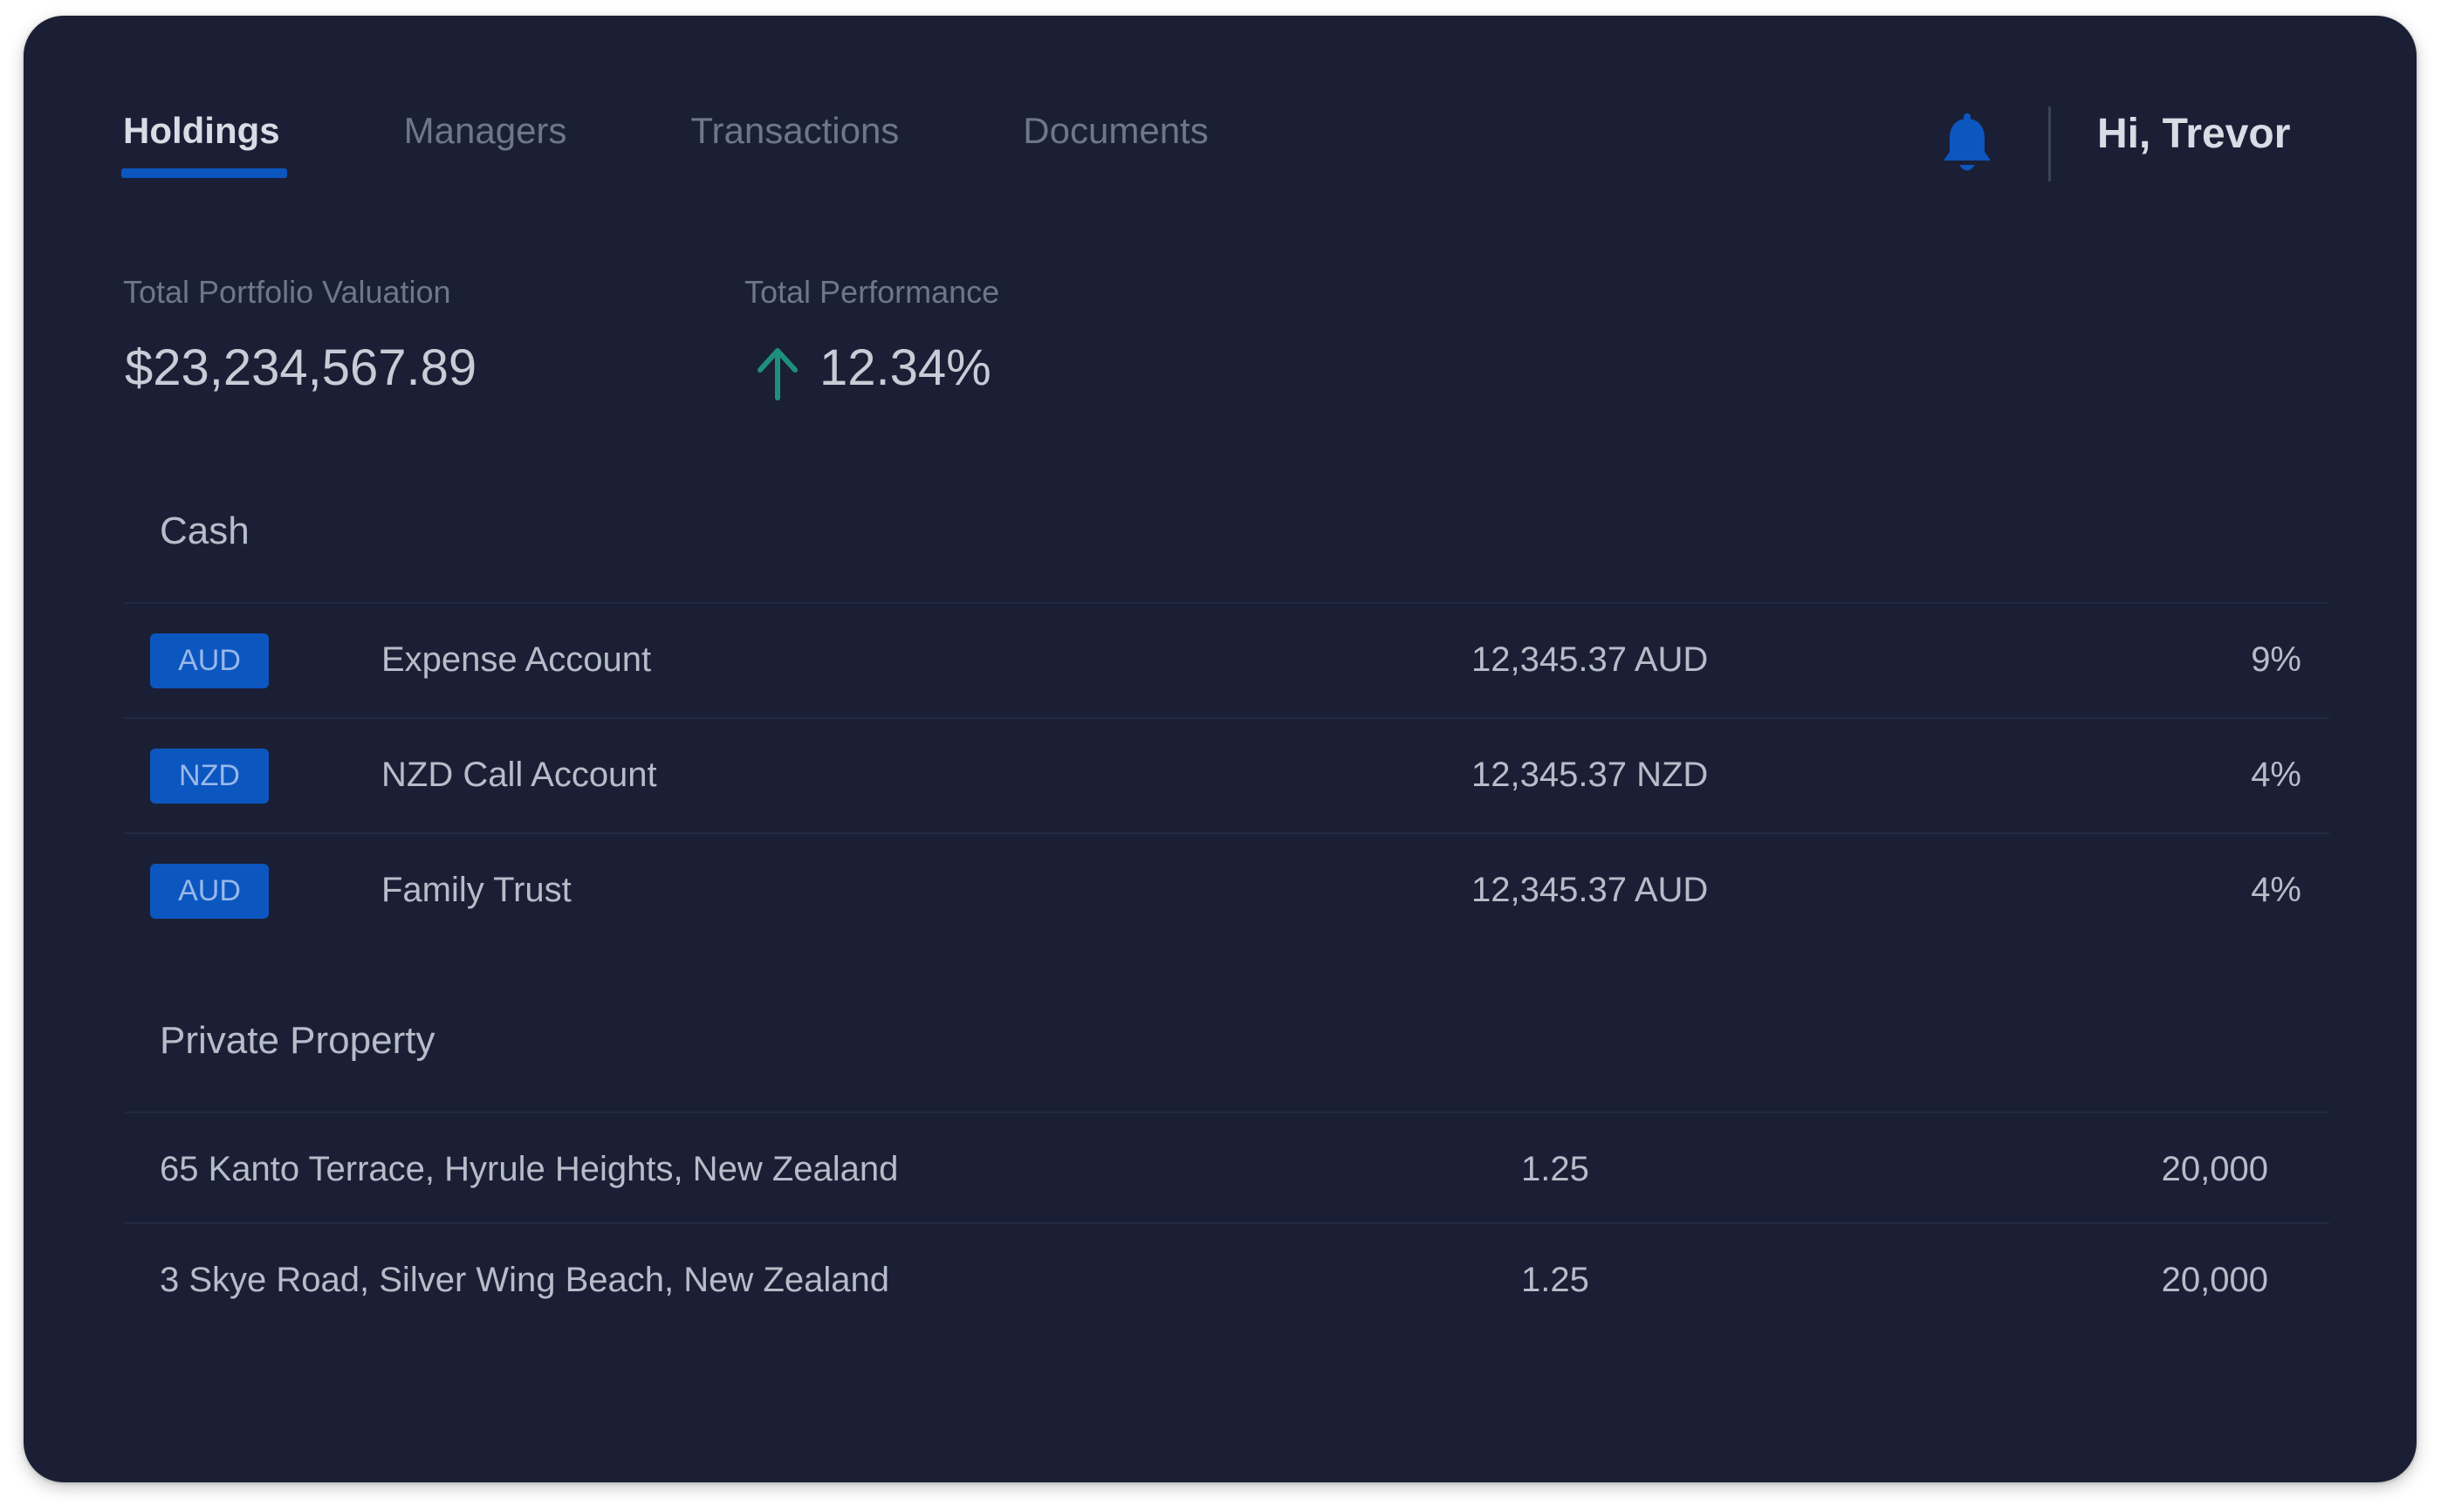 This screenshot has width=2441, height=1512. I want to click on account-name: Family Trust, so click(476, 890).